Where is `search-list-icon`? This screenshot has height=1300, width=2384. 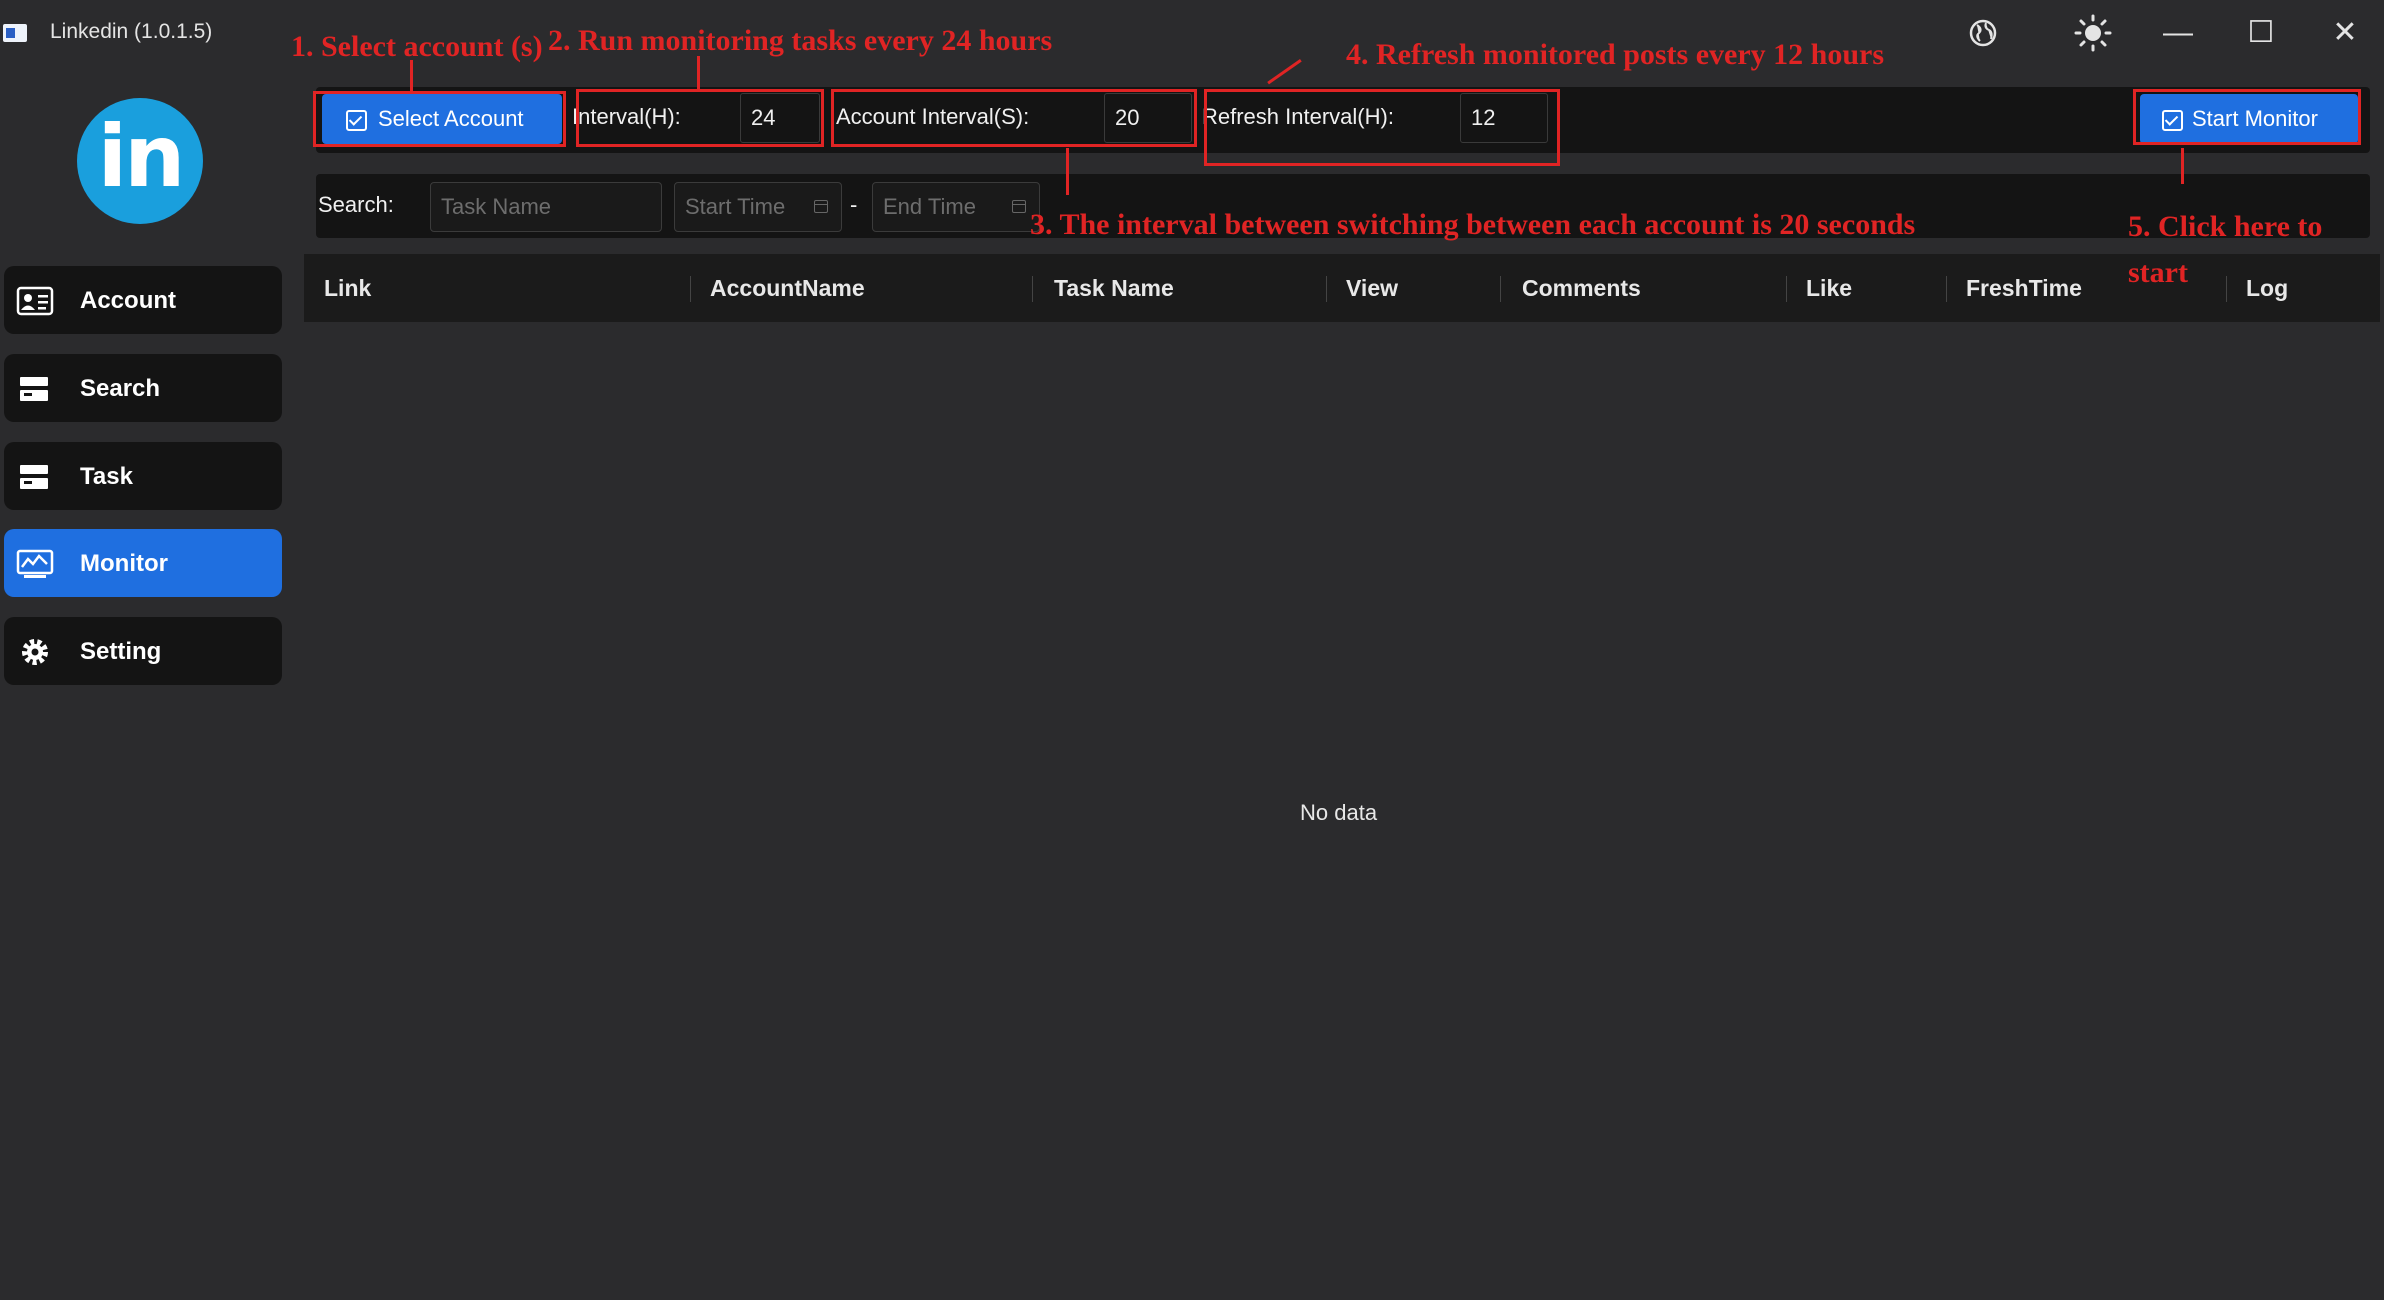 search-list-icon is located at coordinates (34, 389).